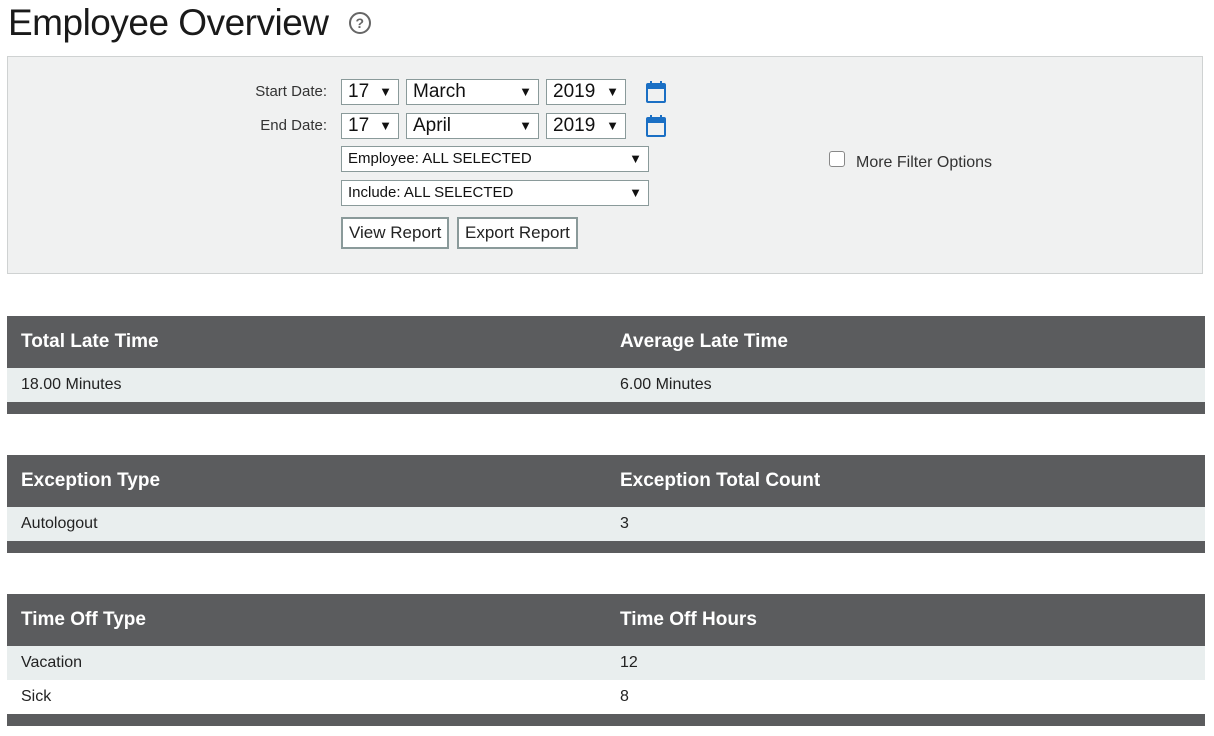  What do you see at coordinates (359, 125) in the screenshot?
I see `end-day-value: 17` at bounding box center [359, 125].